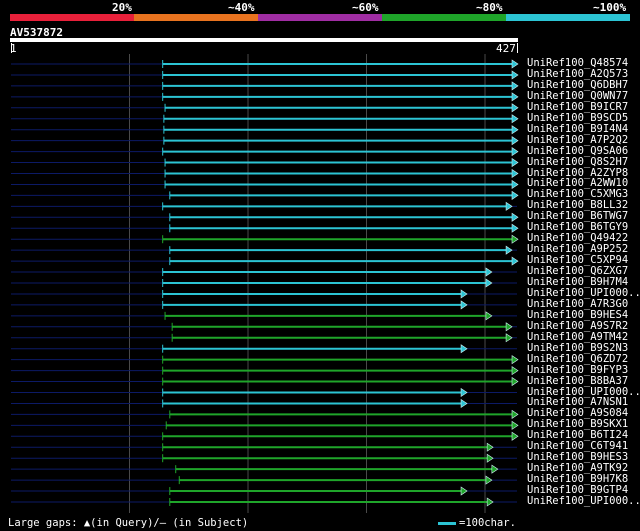  I want to click on hit-label: UniRef100_Q6ZD72, so click(577, 359).